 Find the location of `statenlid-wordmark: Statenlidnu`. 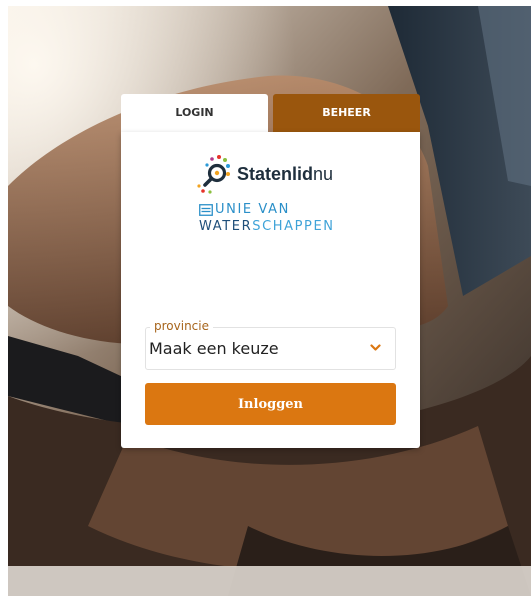

statenlid-wordmark: Statenlidnu is located at coordinates (285, 174).